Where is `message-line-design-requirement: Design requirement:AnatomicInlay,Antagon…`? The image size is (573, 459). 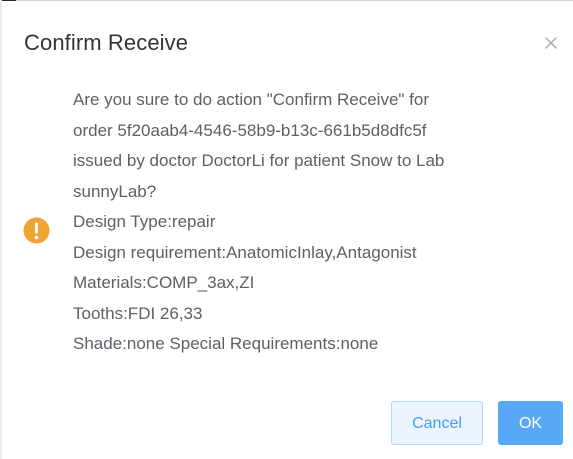 message-line-design-requirement: Design requirement:AnatomicInlay,Antagon… is located at coordinates (245, 252).